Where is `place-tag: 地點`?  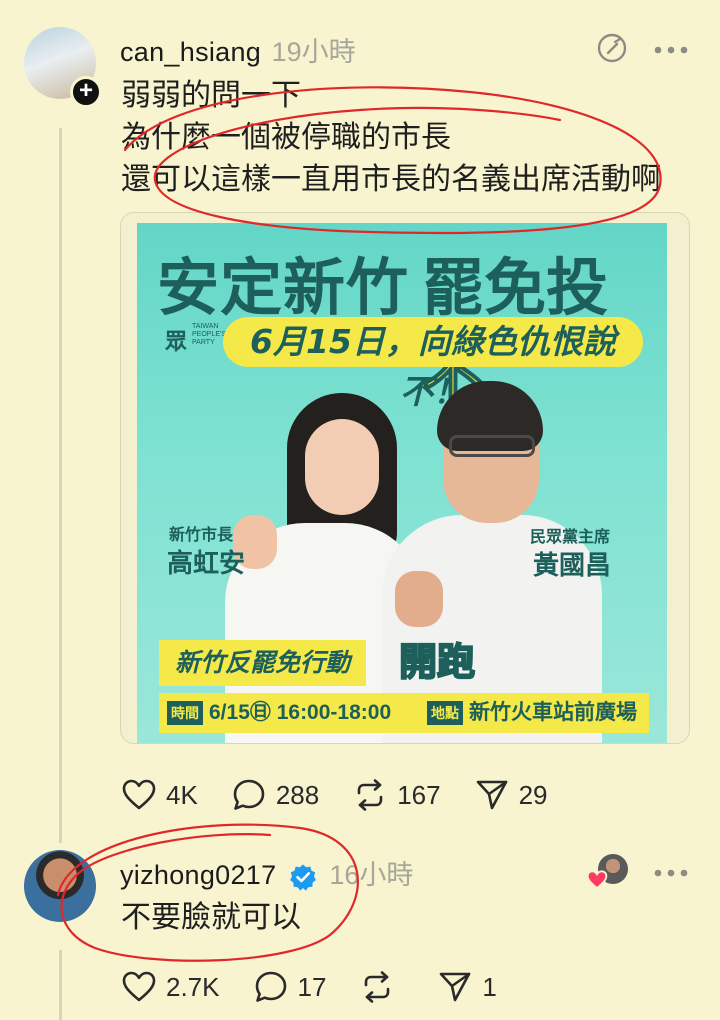 place-tag: 地點 is located at coordinates (445, 713).